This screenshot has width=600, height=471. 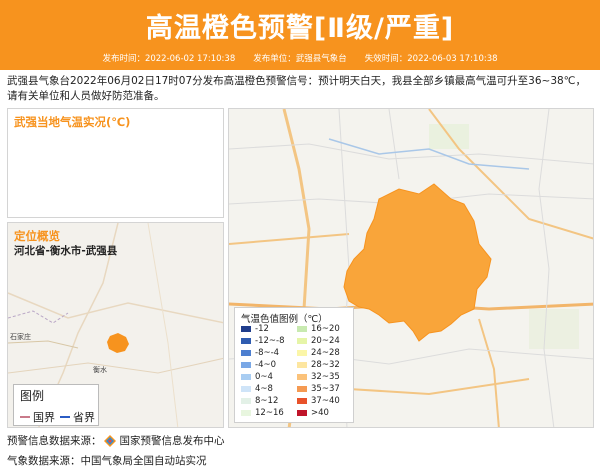 What do you see at coordinates (172, 440) in the screenshot?
I see `warning-source-name: 国家预警信息发布中心` at bounding box center [172, 440].